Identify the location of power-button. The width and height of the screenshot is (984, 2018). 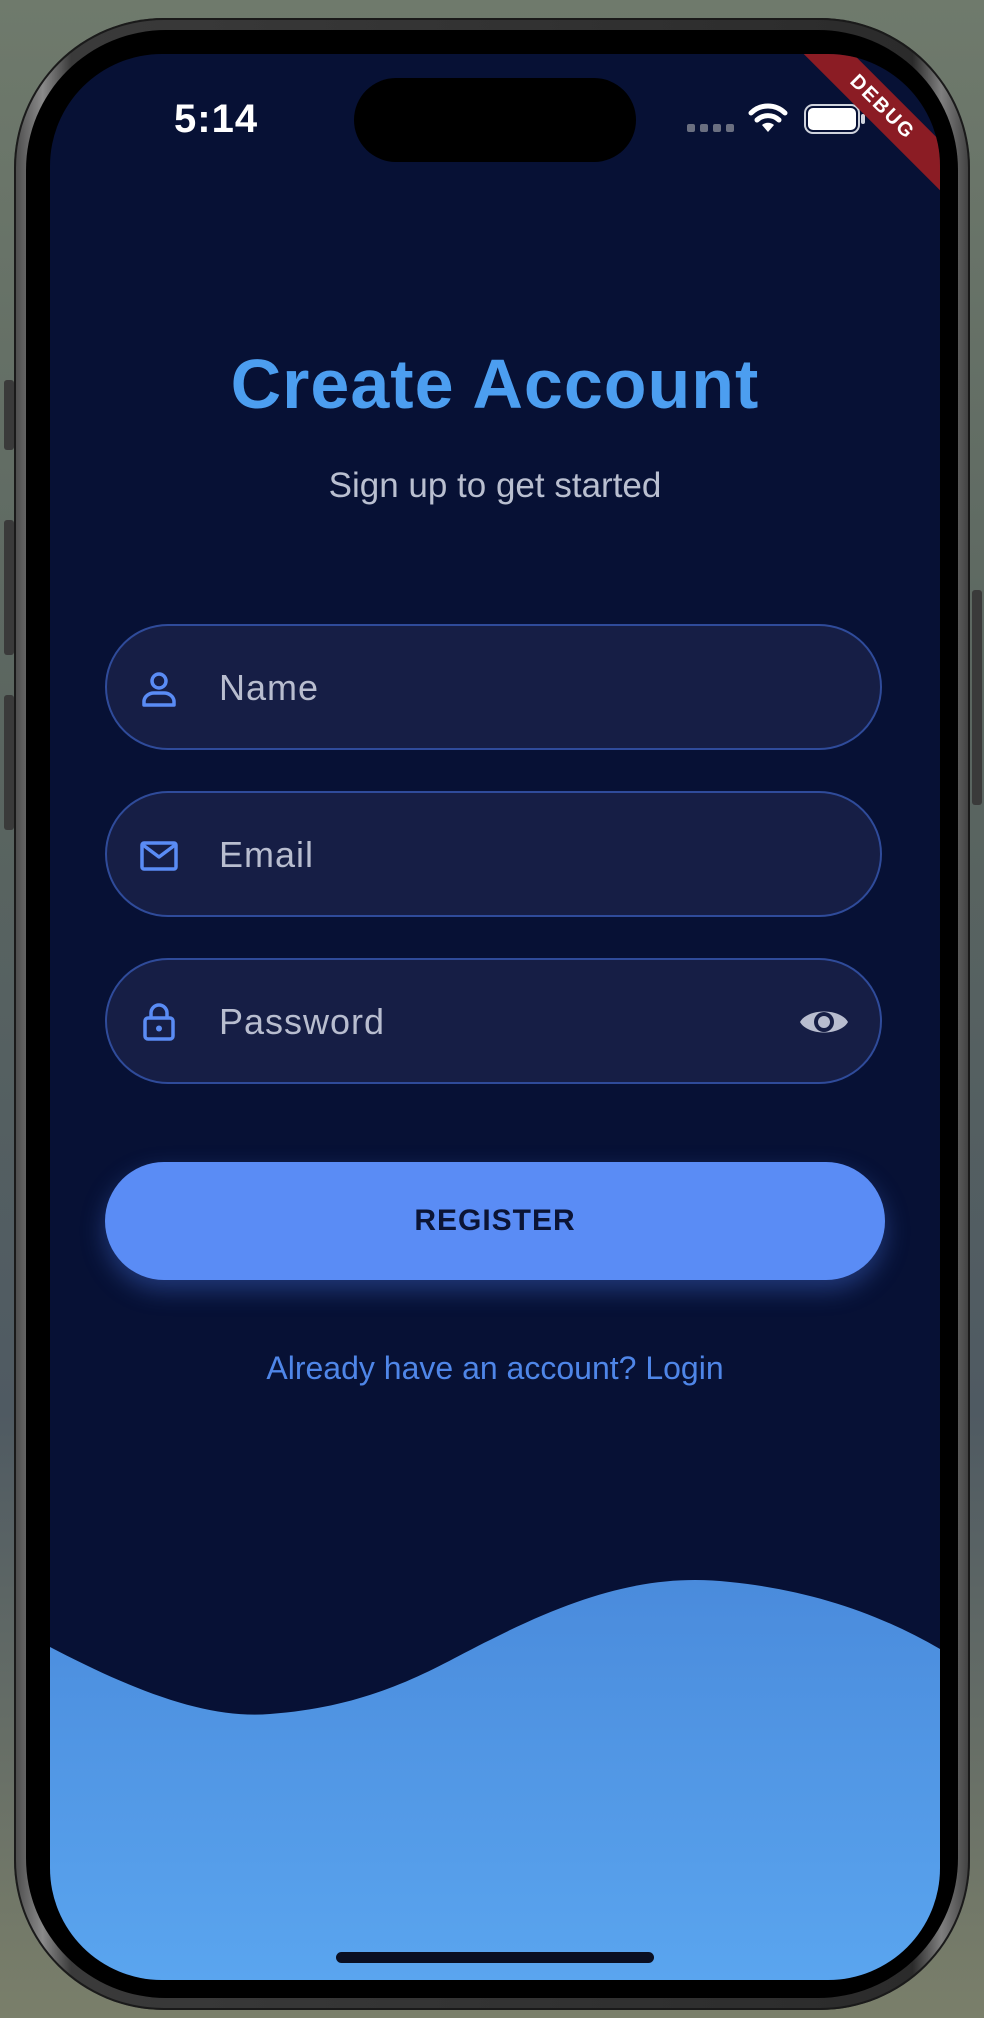
(977, 697).